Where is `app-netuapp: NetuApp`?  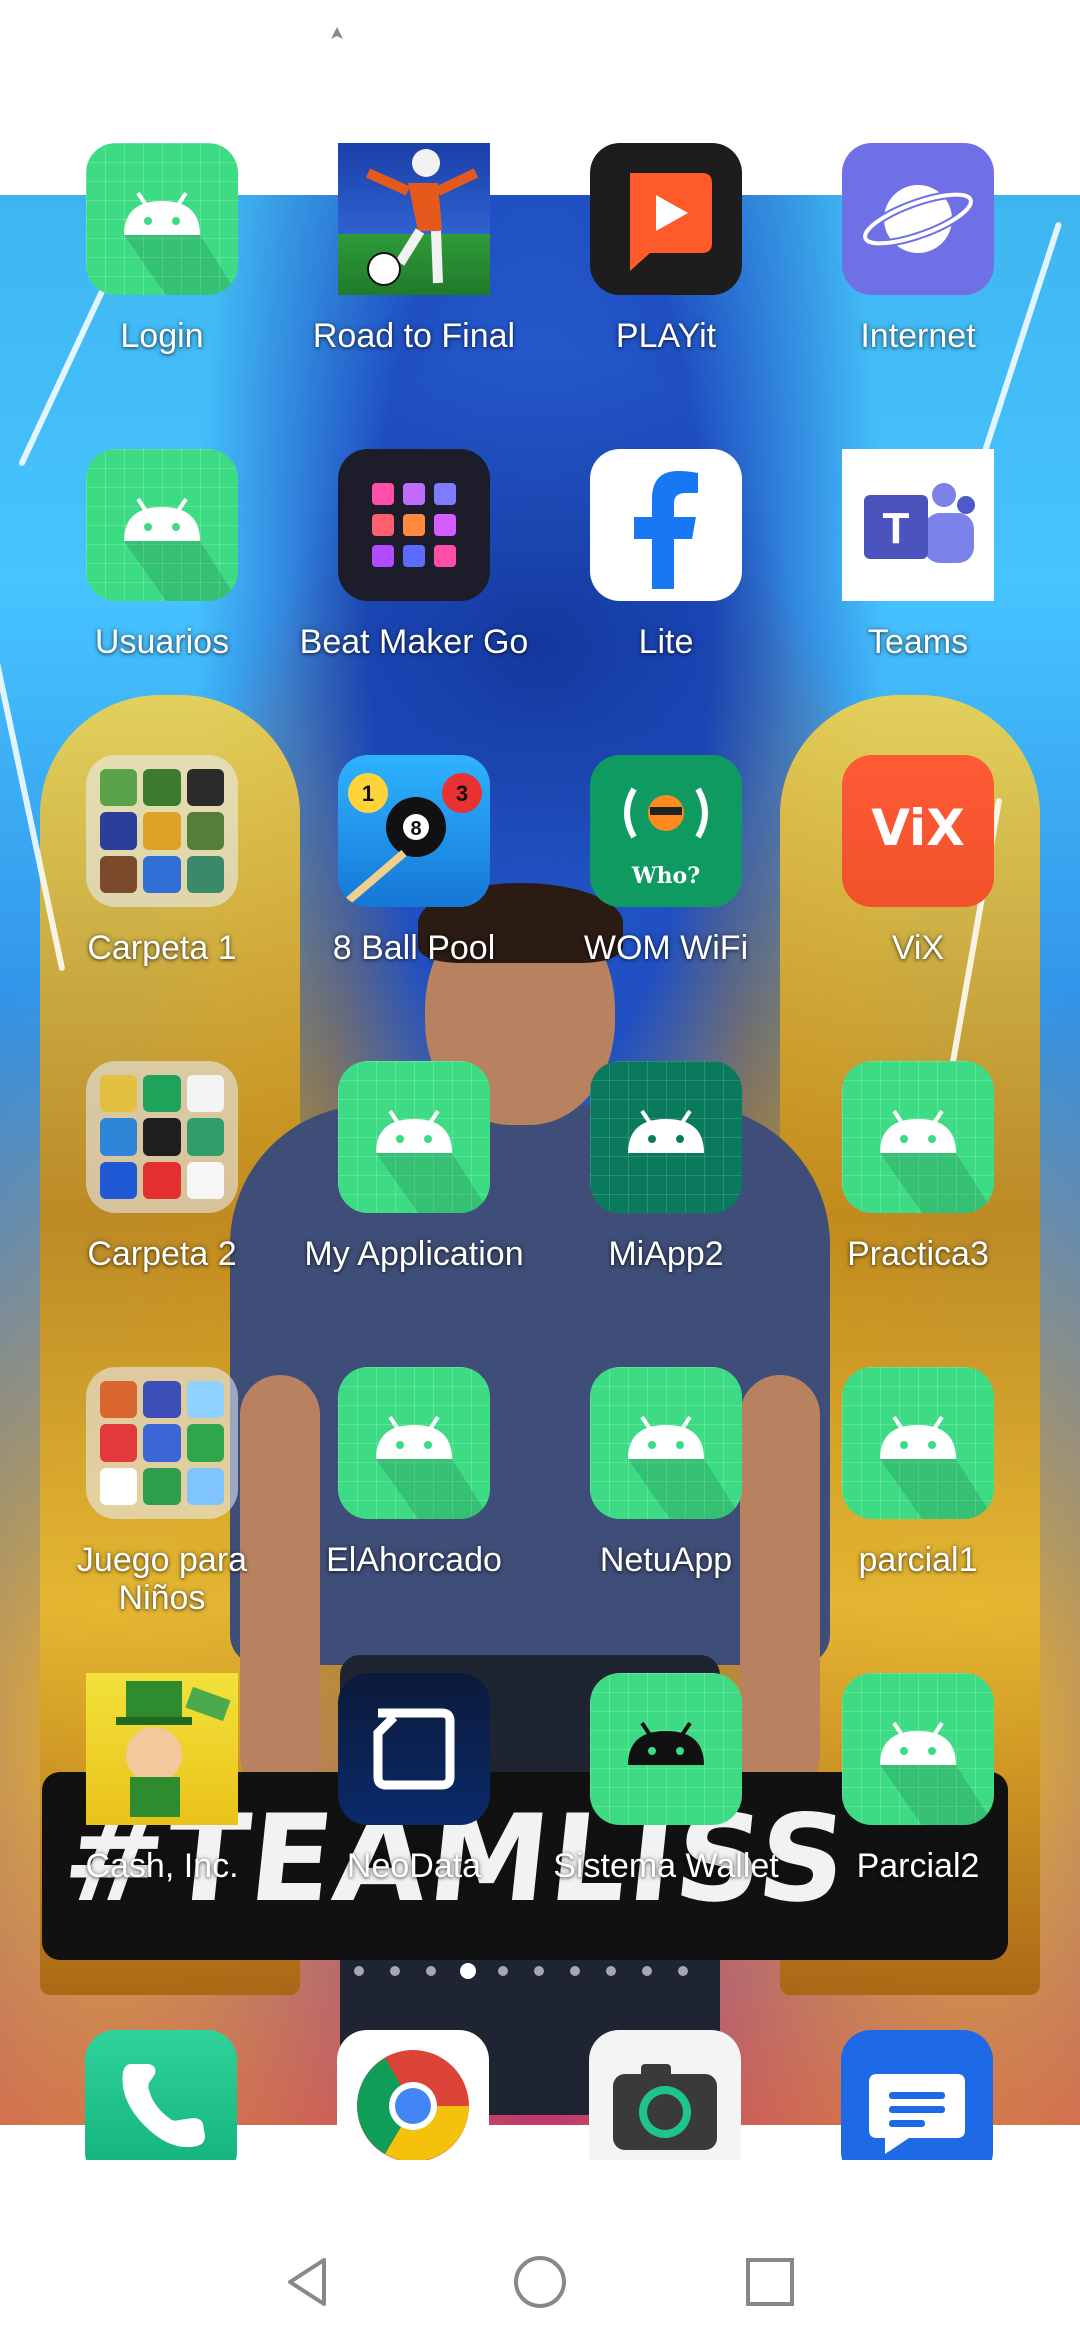
app-netuapp: NetuApp is located at coordinates (666, 1473).